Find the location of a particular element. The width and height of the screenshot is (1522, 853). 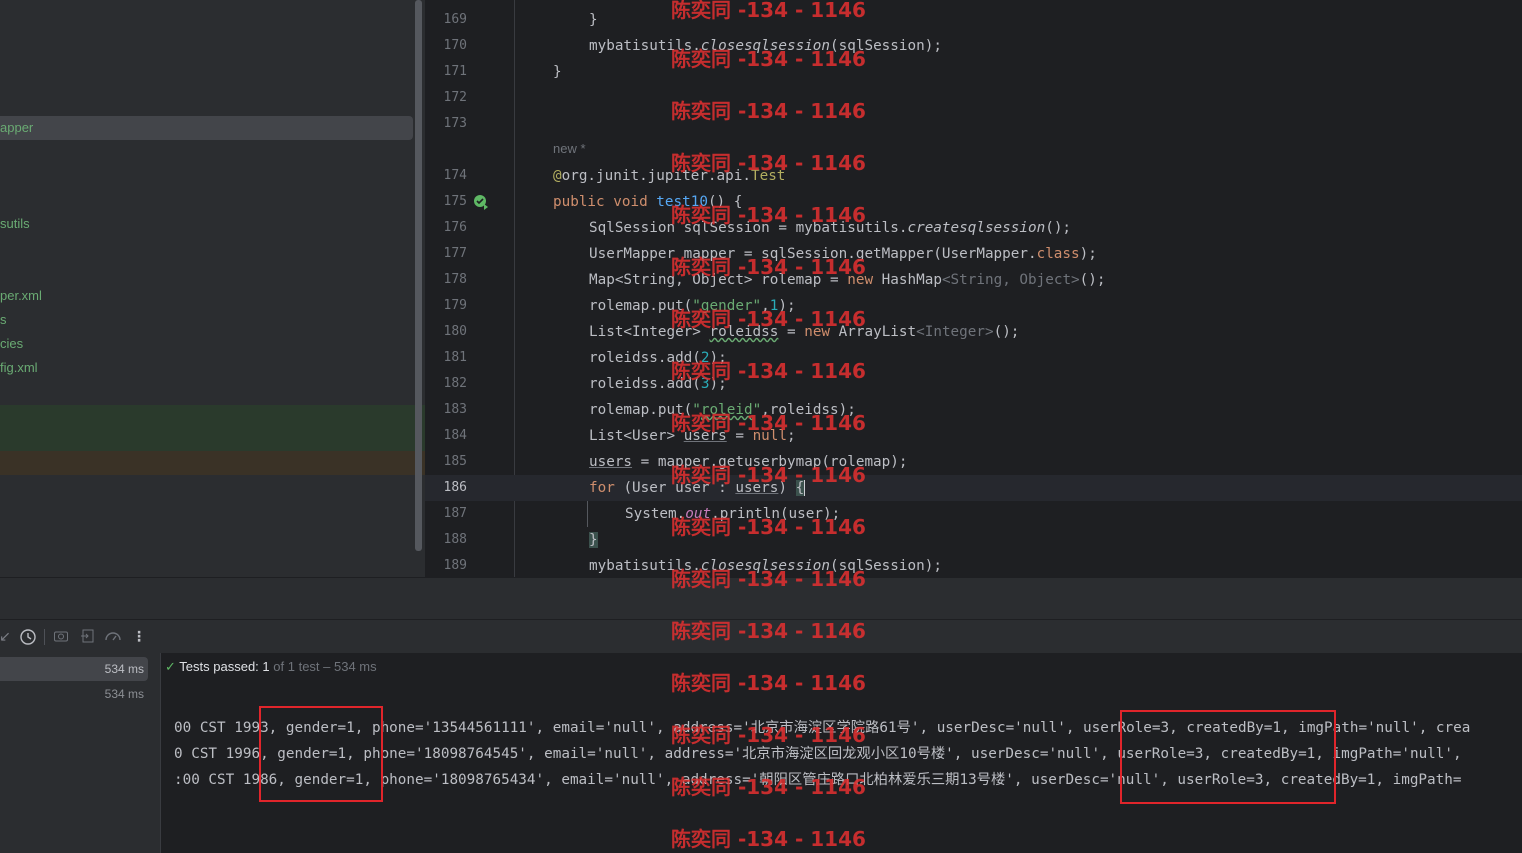

tree-item-config-xml: fig.xml is located at coordinates (19, 367).